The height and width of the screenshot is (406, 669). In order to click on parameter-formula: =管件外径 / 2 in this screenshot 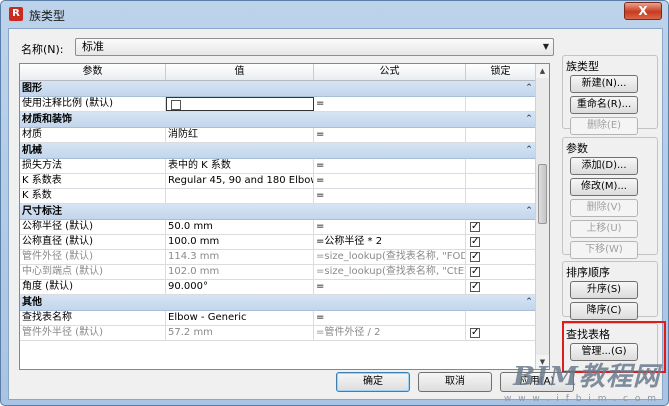, I will do `click(390, 333)`.